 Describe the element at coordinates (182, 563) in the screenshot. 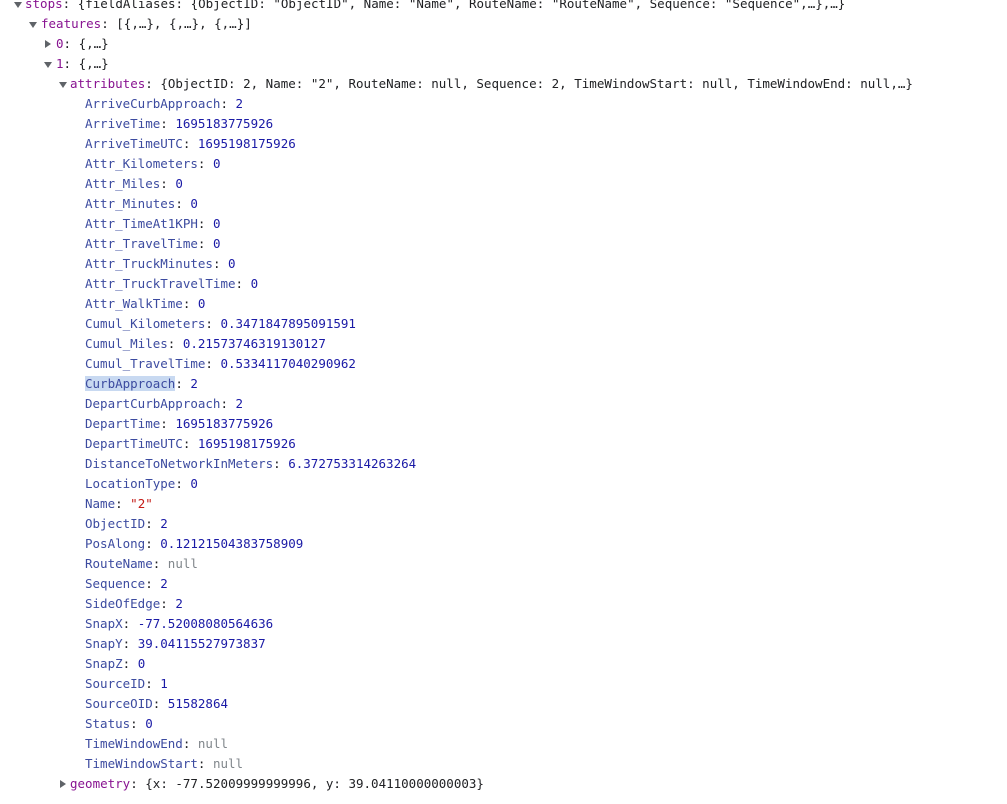

I see `property-value: null` at that location.